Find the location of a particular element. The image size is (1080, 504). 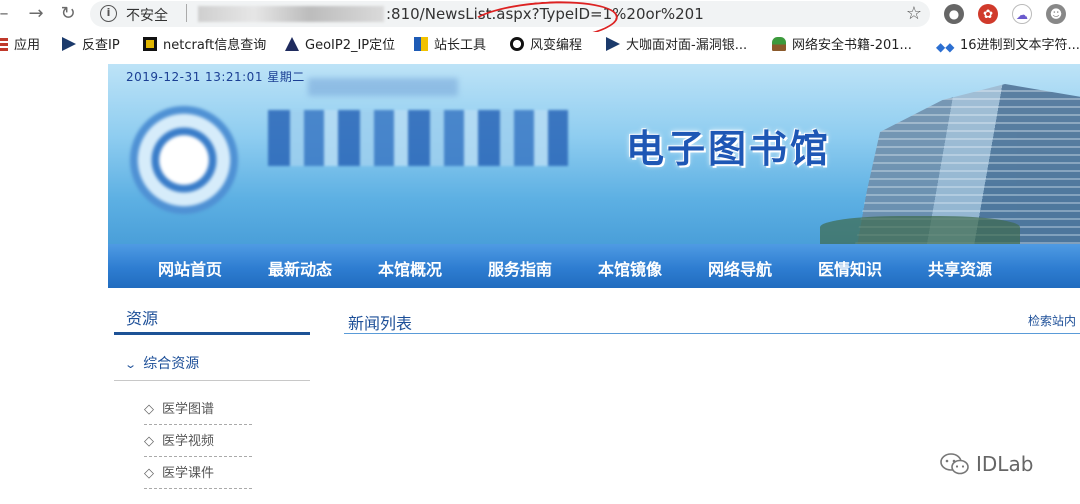

hospital-emblem-icon is located at coordinates (184, 160).